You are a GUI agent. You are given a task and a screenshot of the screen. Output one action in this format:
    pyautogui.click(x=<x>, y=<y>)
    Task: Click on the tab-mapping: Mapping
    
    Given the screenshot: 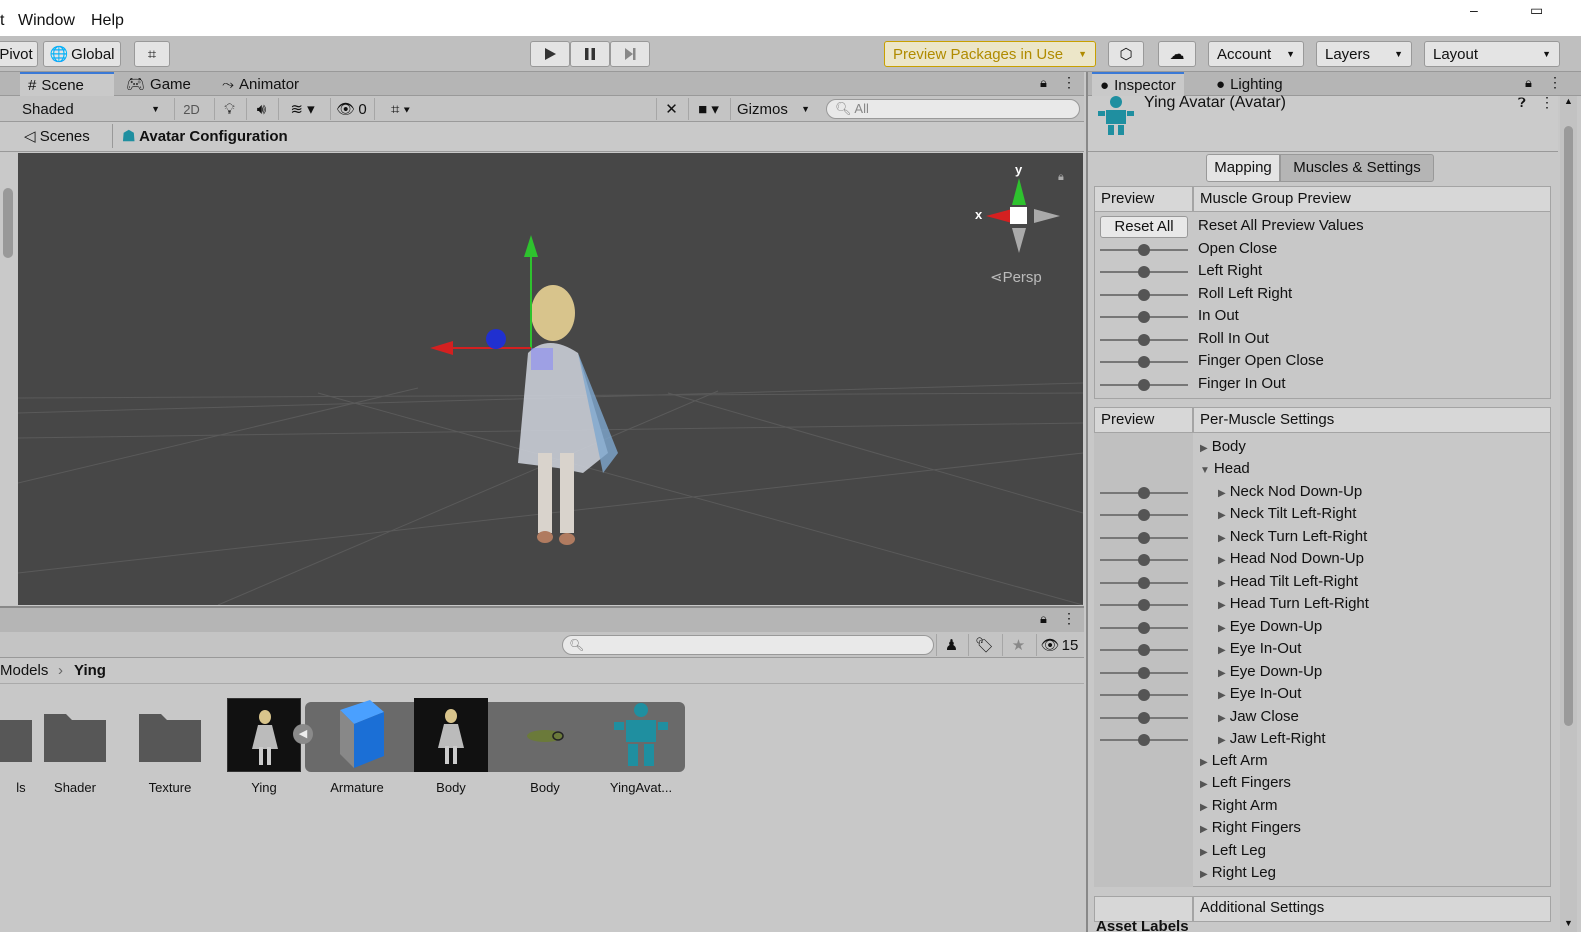 What is the action you would take?
    pyautogui.click(x=1243, y=168)
    